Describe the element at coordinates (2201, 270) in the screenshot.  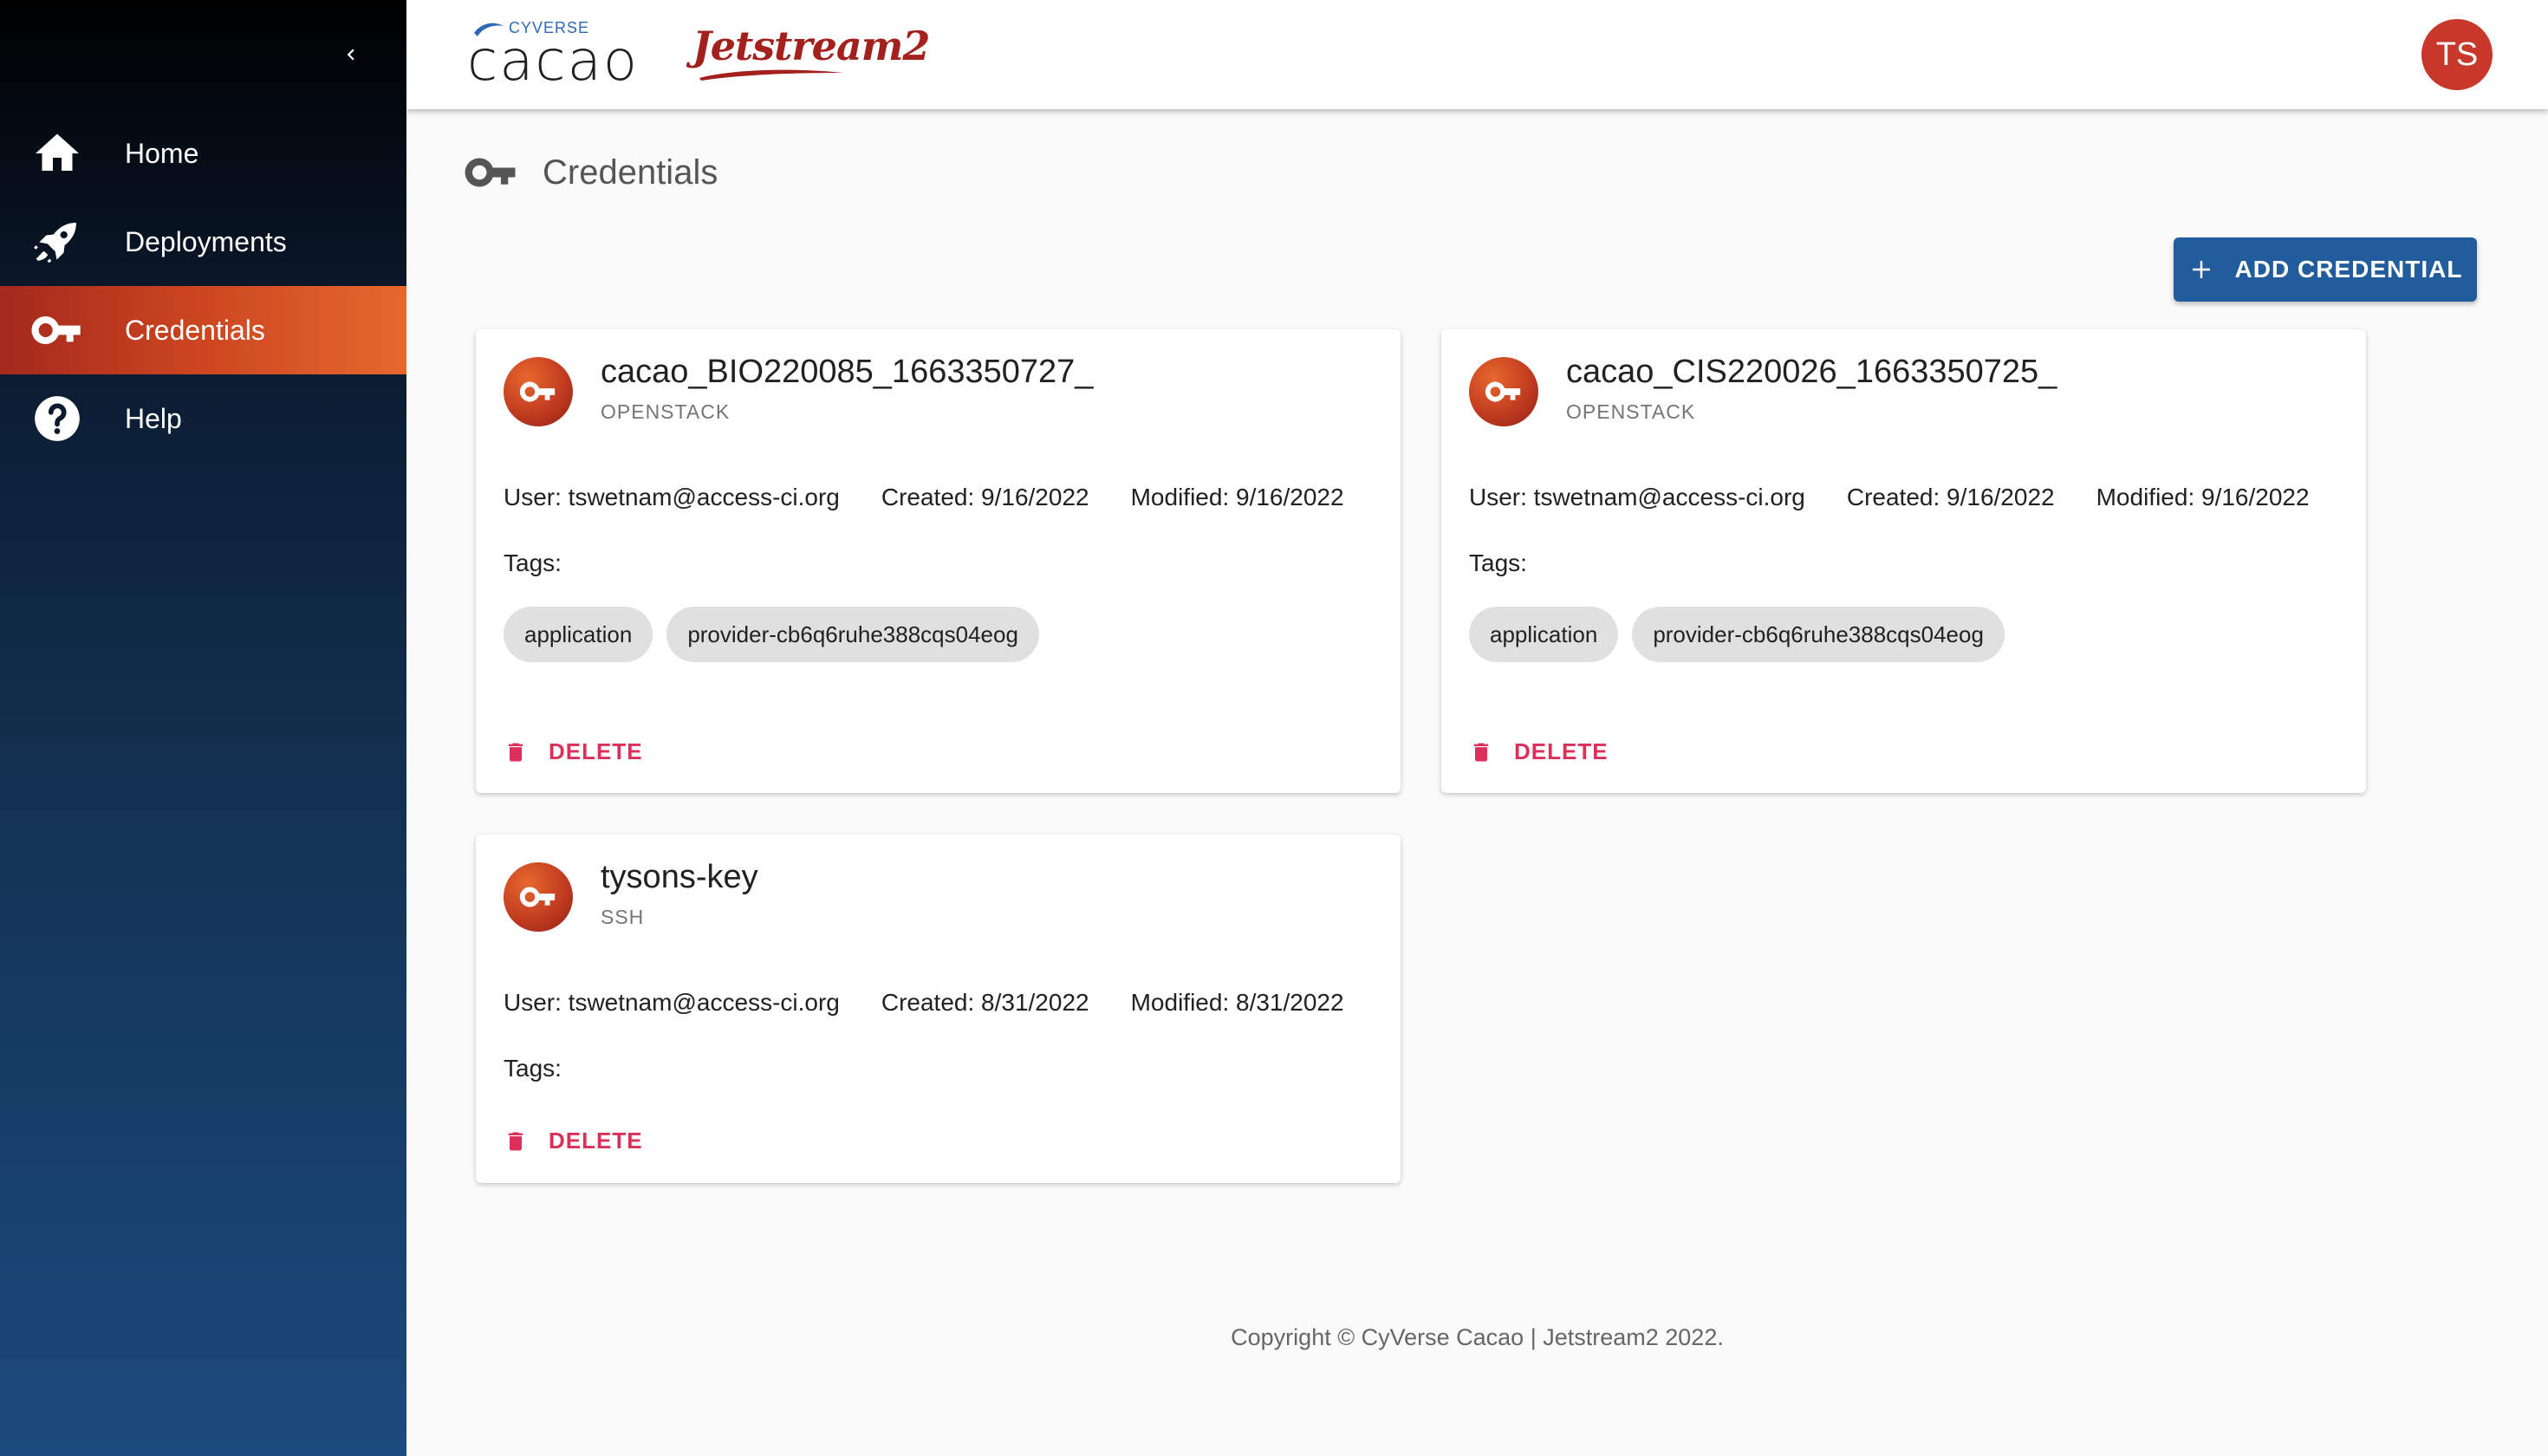
I see `plus-icon` at that location.